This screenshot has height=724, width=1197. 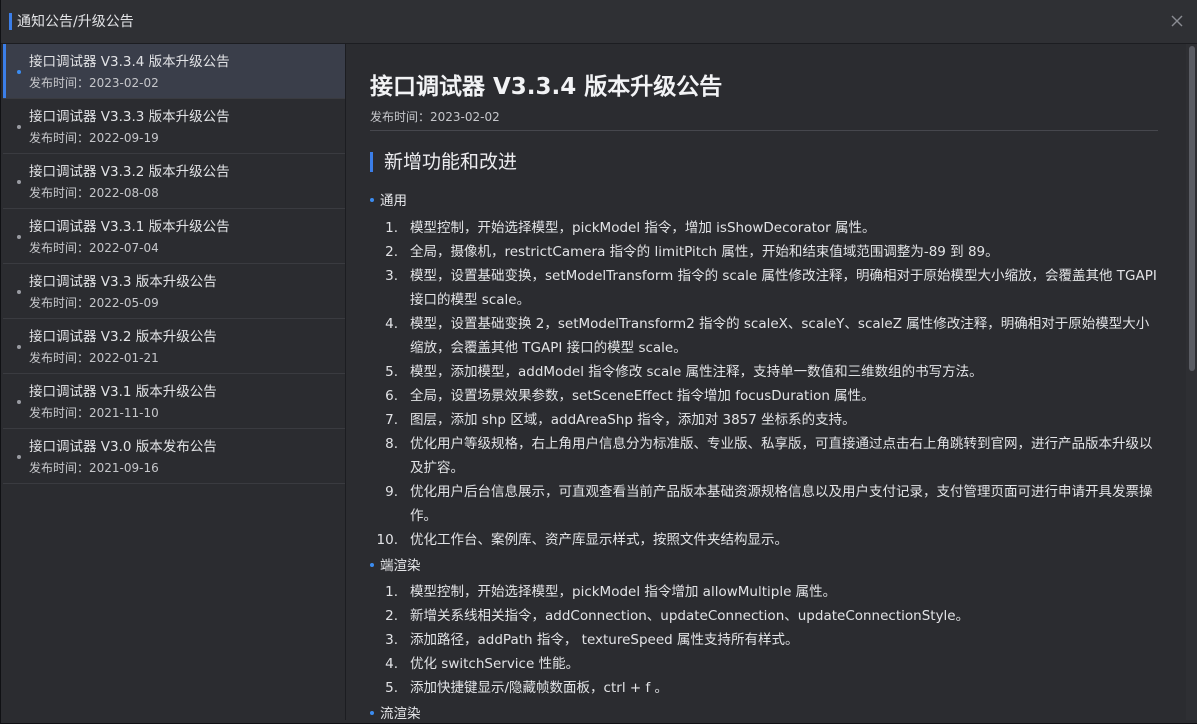 I want to click on section-accent-bar, so click(x=371, y=162).